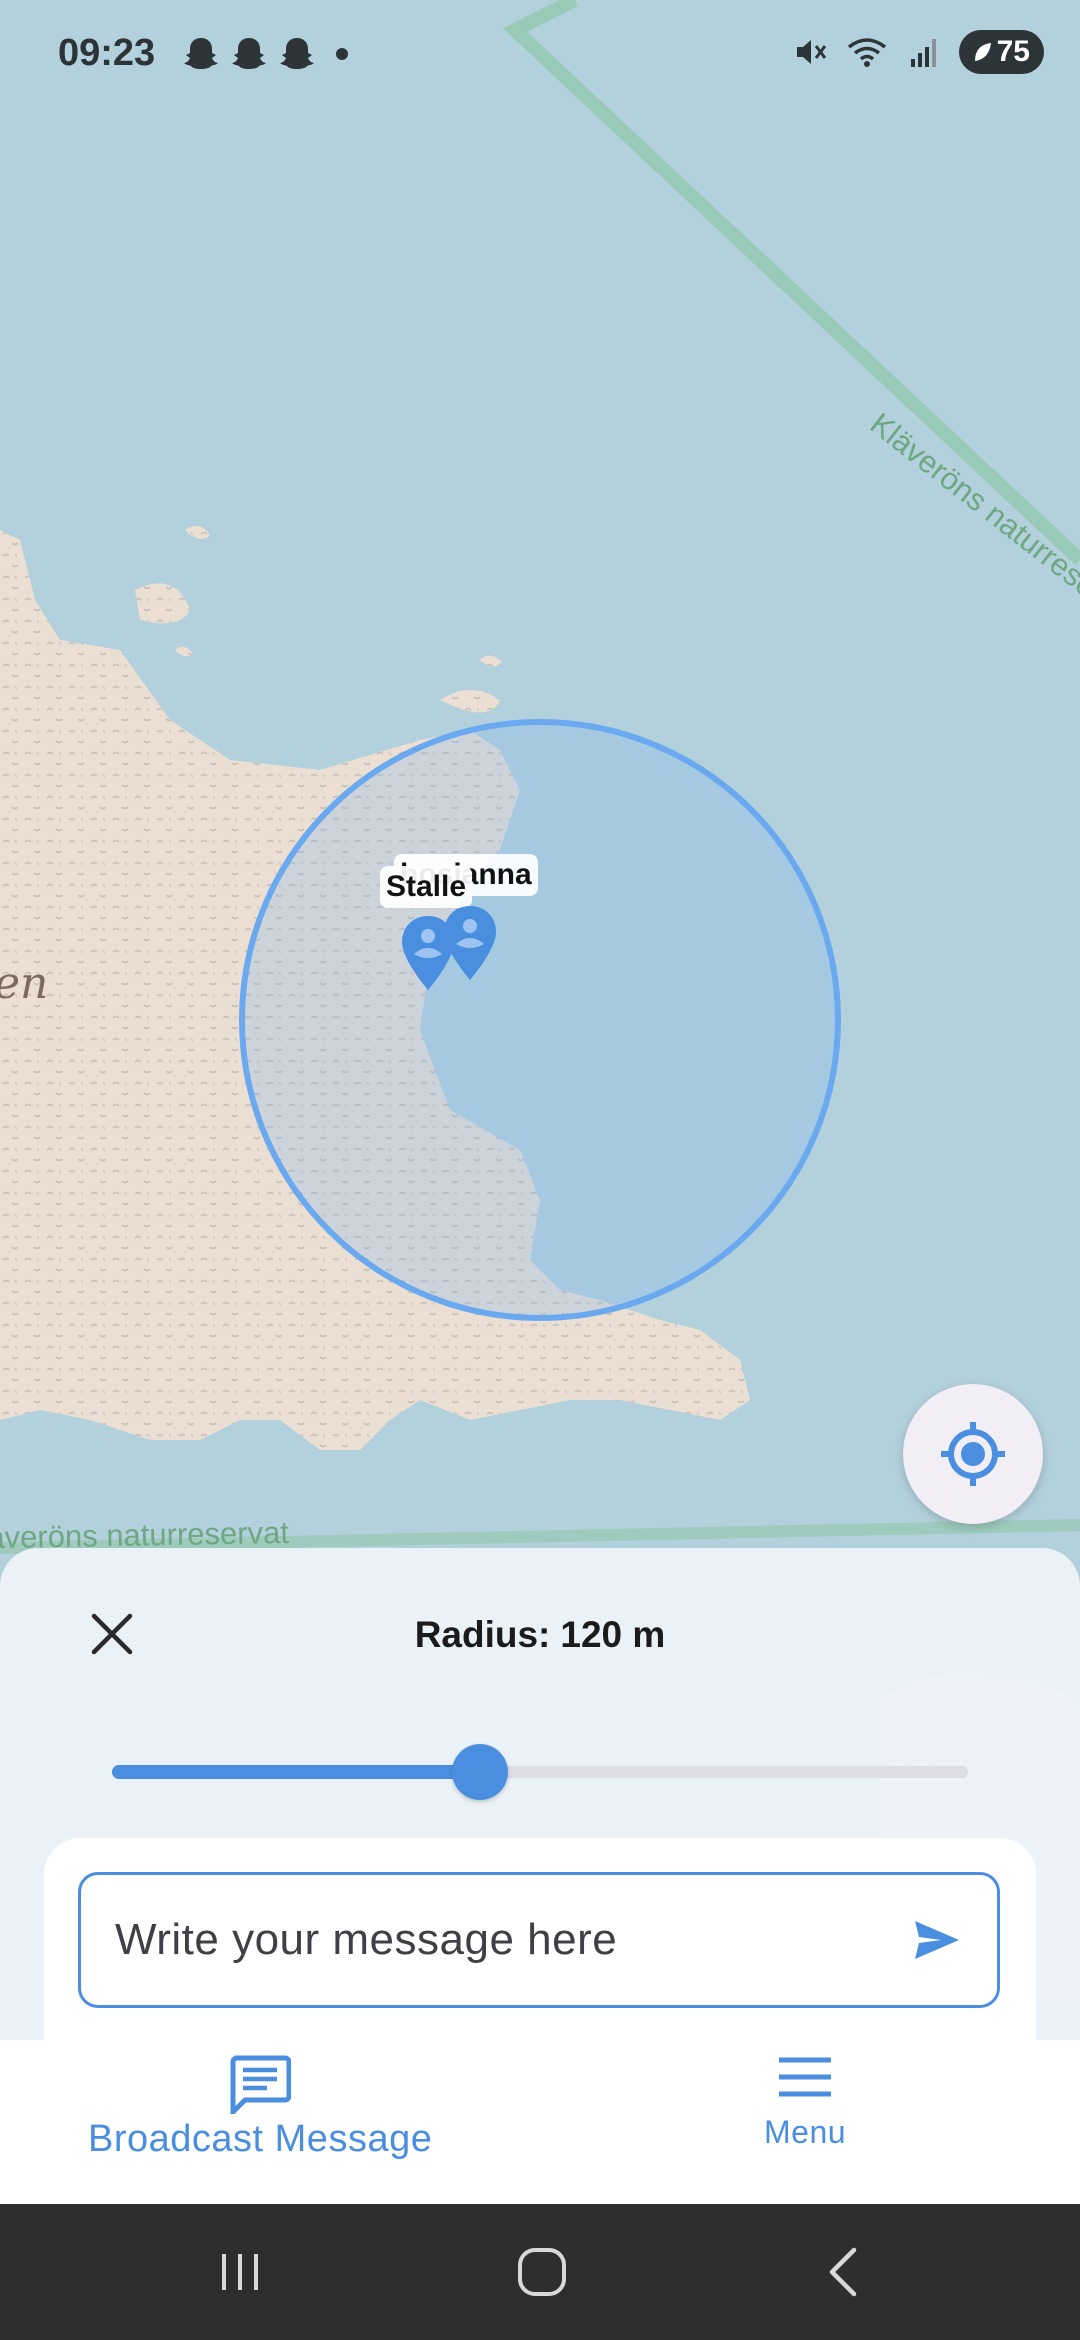 The width and height of the screenshot is (1080, 2340). Describe the element at coordinates (1013, 51) in the screenshot. I see `battery-level: 75` at that location.